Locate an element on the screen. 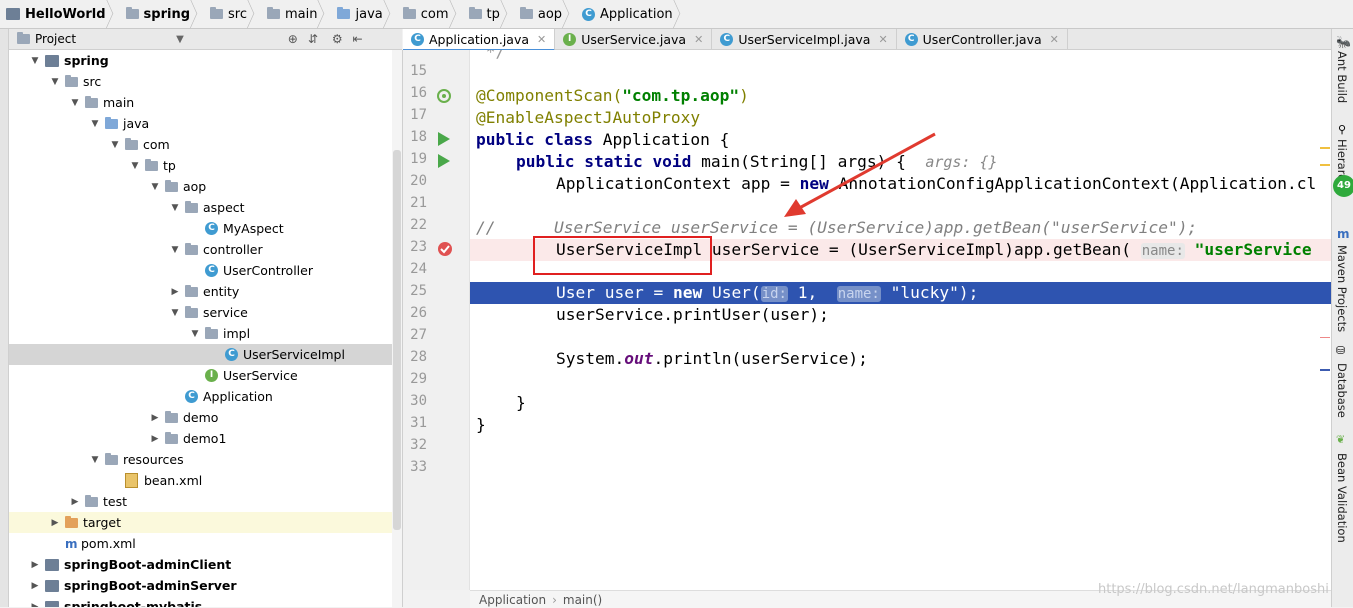 Image resolution: width=1353 pixels, height=608 pixels. tree-item: ▼ java is located at coordinates (205, 123).